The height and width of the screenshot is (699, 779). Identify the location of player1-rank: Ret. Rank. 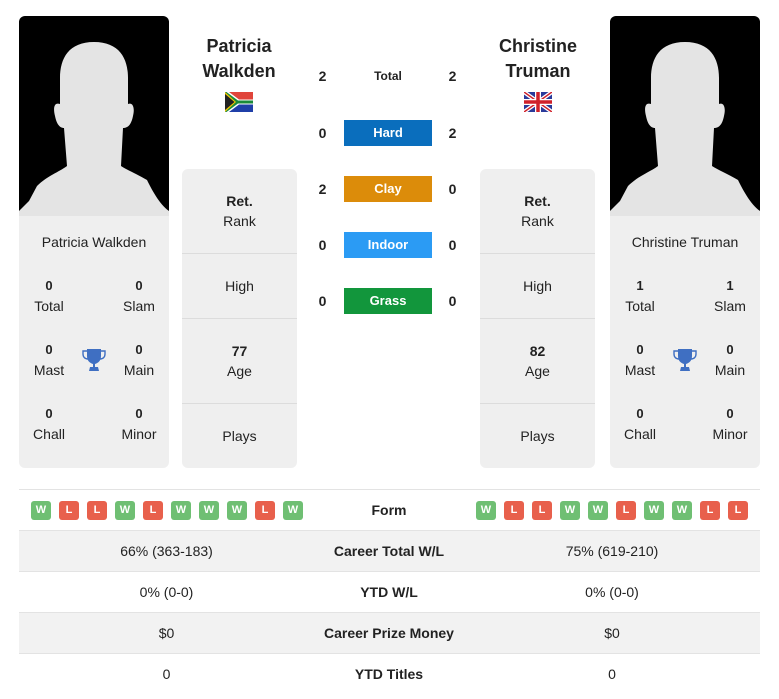
(239, 211).